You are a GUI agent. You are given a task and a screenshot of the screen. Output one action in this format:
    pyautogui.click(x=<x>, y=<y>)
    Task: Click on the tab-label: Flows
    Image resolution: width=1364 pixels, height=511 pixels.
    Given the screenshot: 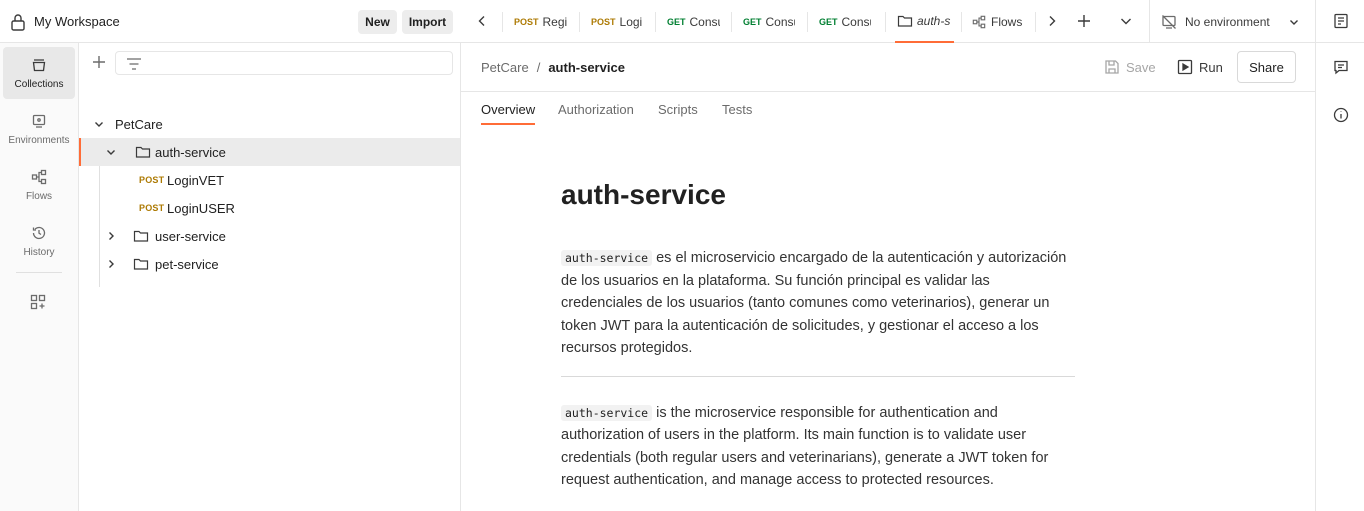 What is the action you would take?
    pyautogui.click(x=1007, y=21)
    